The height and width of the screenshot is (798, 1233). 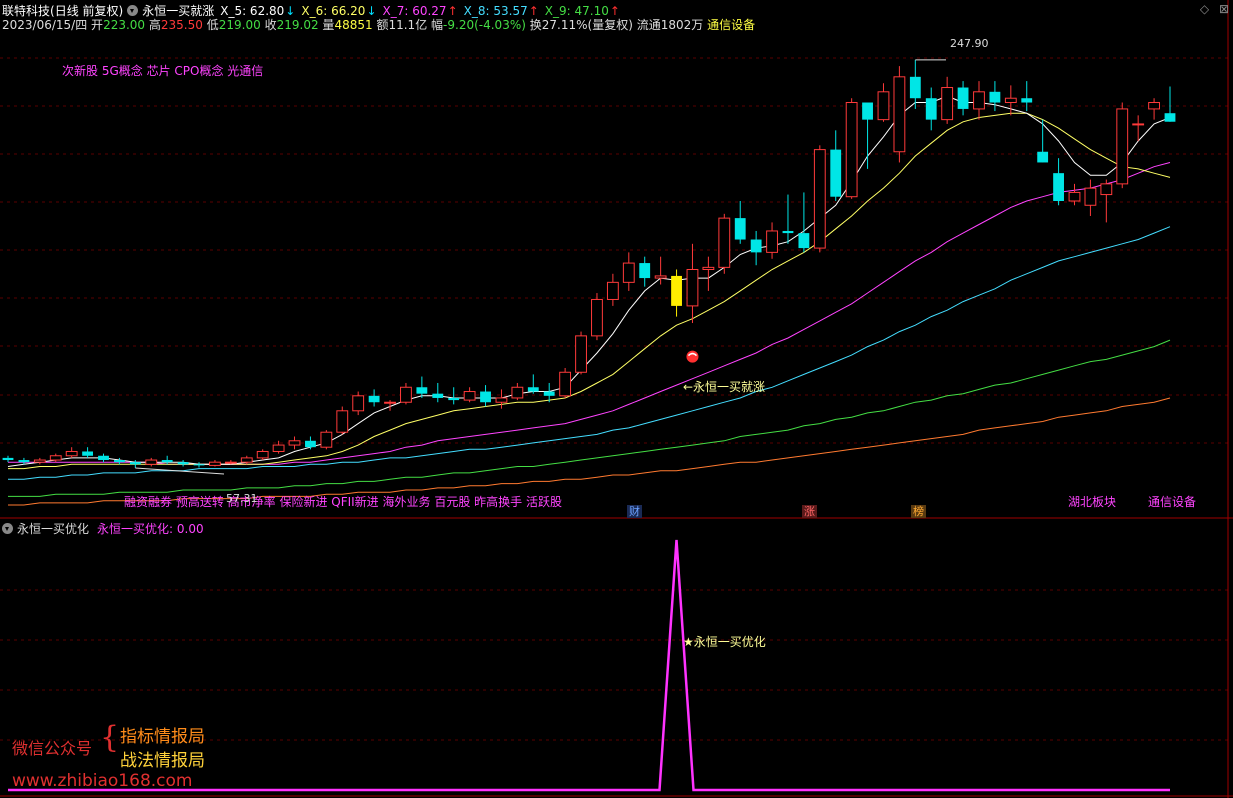 What do you see at coordinates (242, 498) in the screenshot?
I see `min-price-annotation: 57.31` at bounding box center [242, 498].